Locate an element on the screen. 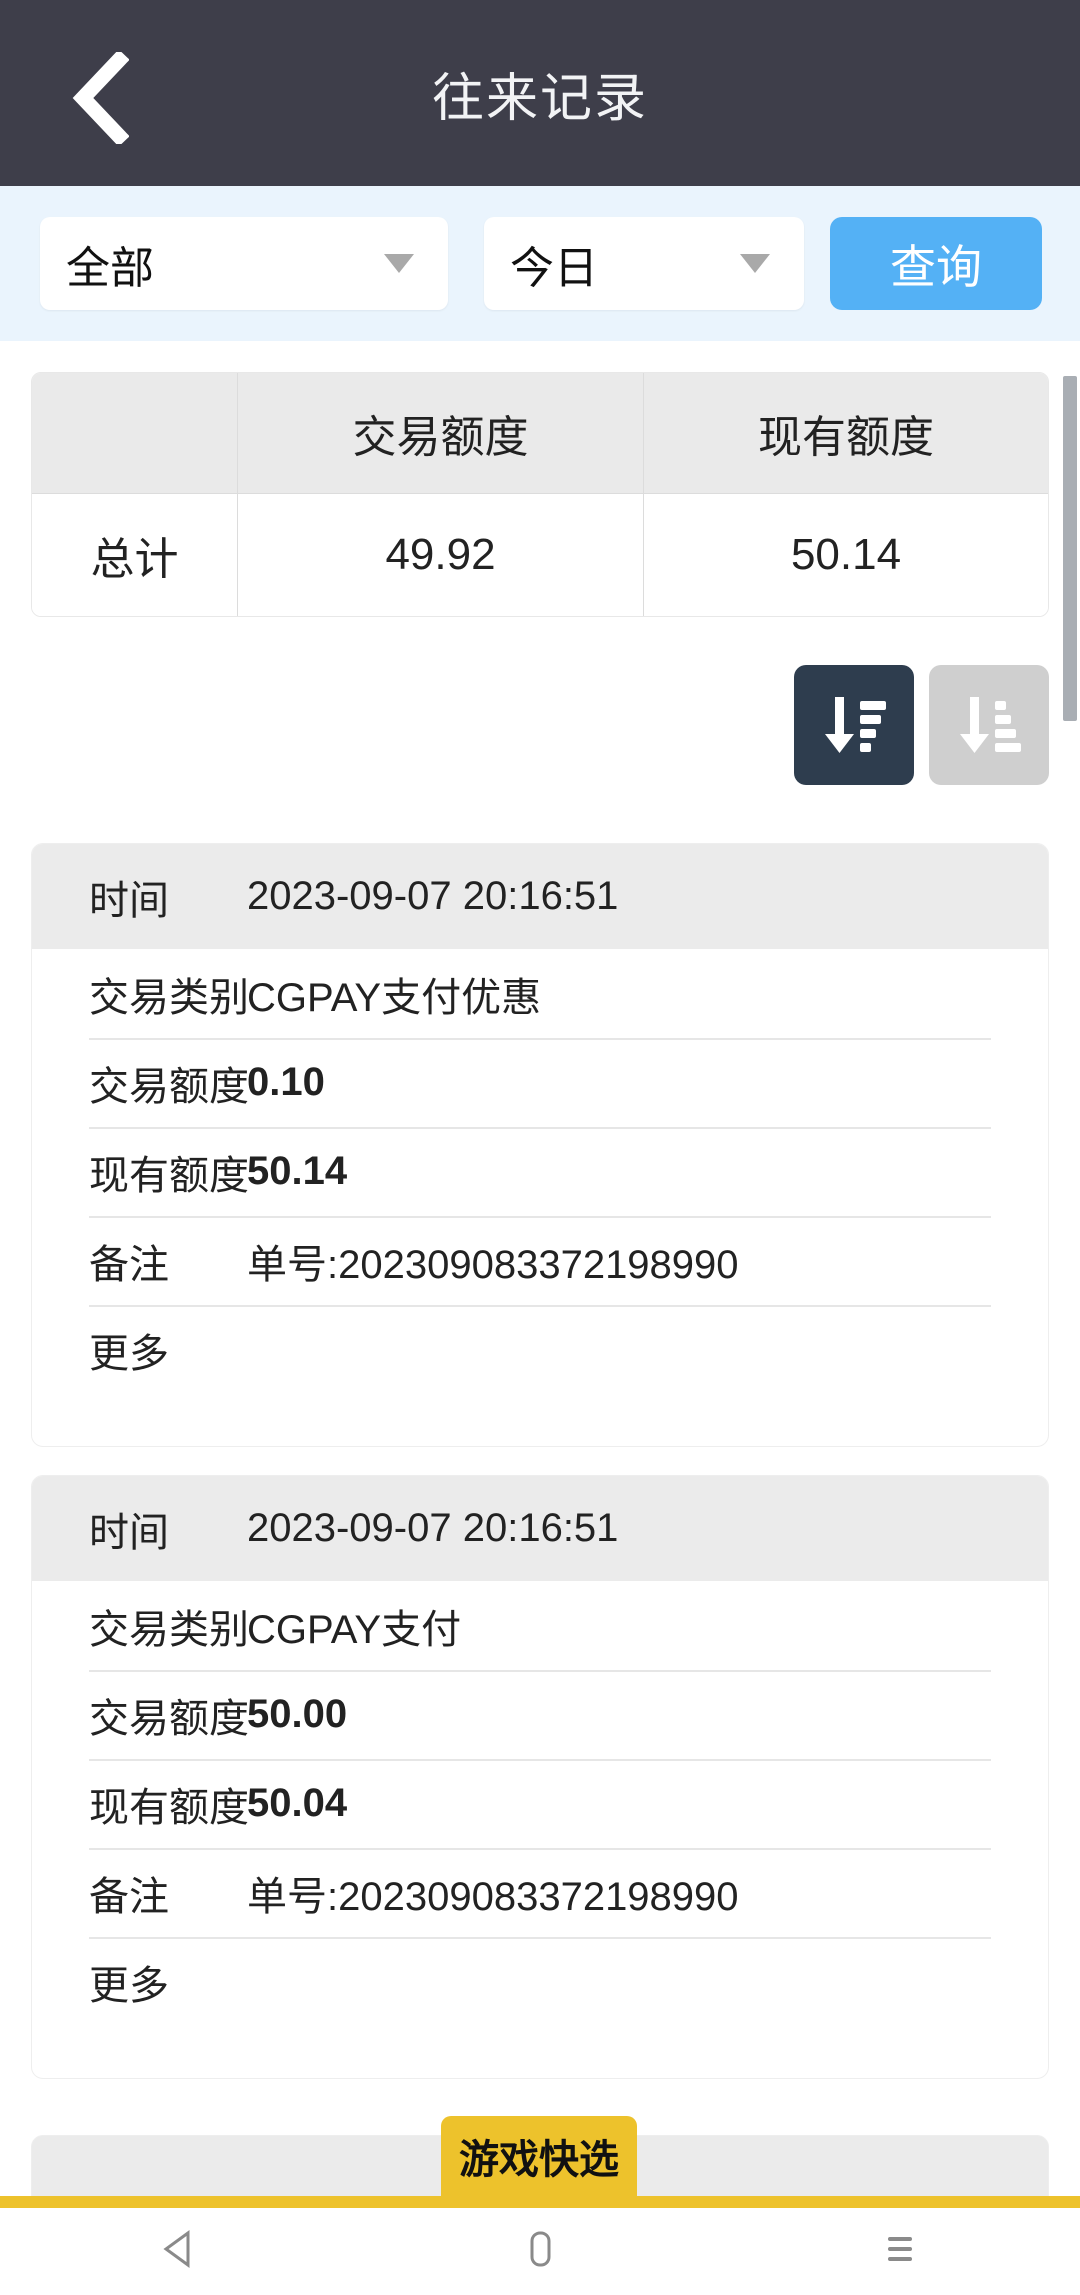 Image resolution: width=1080 pixels, height=2295 pixels. summary-row-label: 总计 is located at coordinates (135, 554).